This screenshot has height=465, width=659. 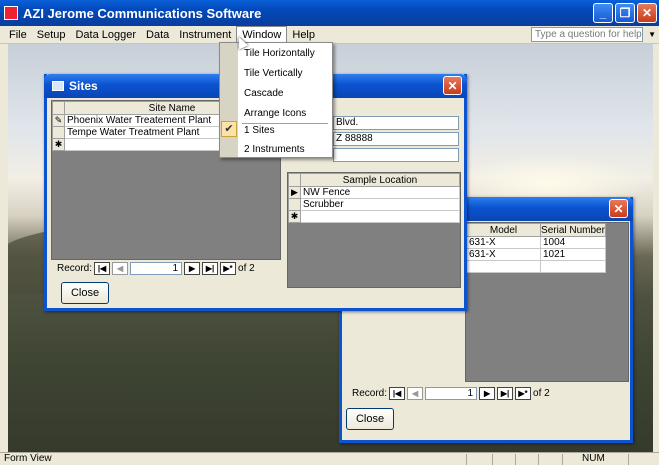 What do you see at coordinates (274, 149) in the screenshot?
I see `menu-window-instruments: 2 Instruments` at bounding box center [274, 149].